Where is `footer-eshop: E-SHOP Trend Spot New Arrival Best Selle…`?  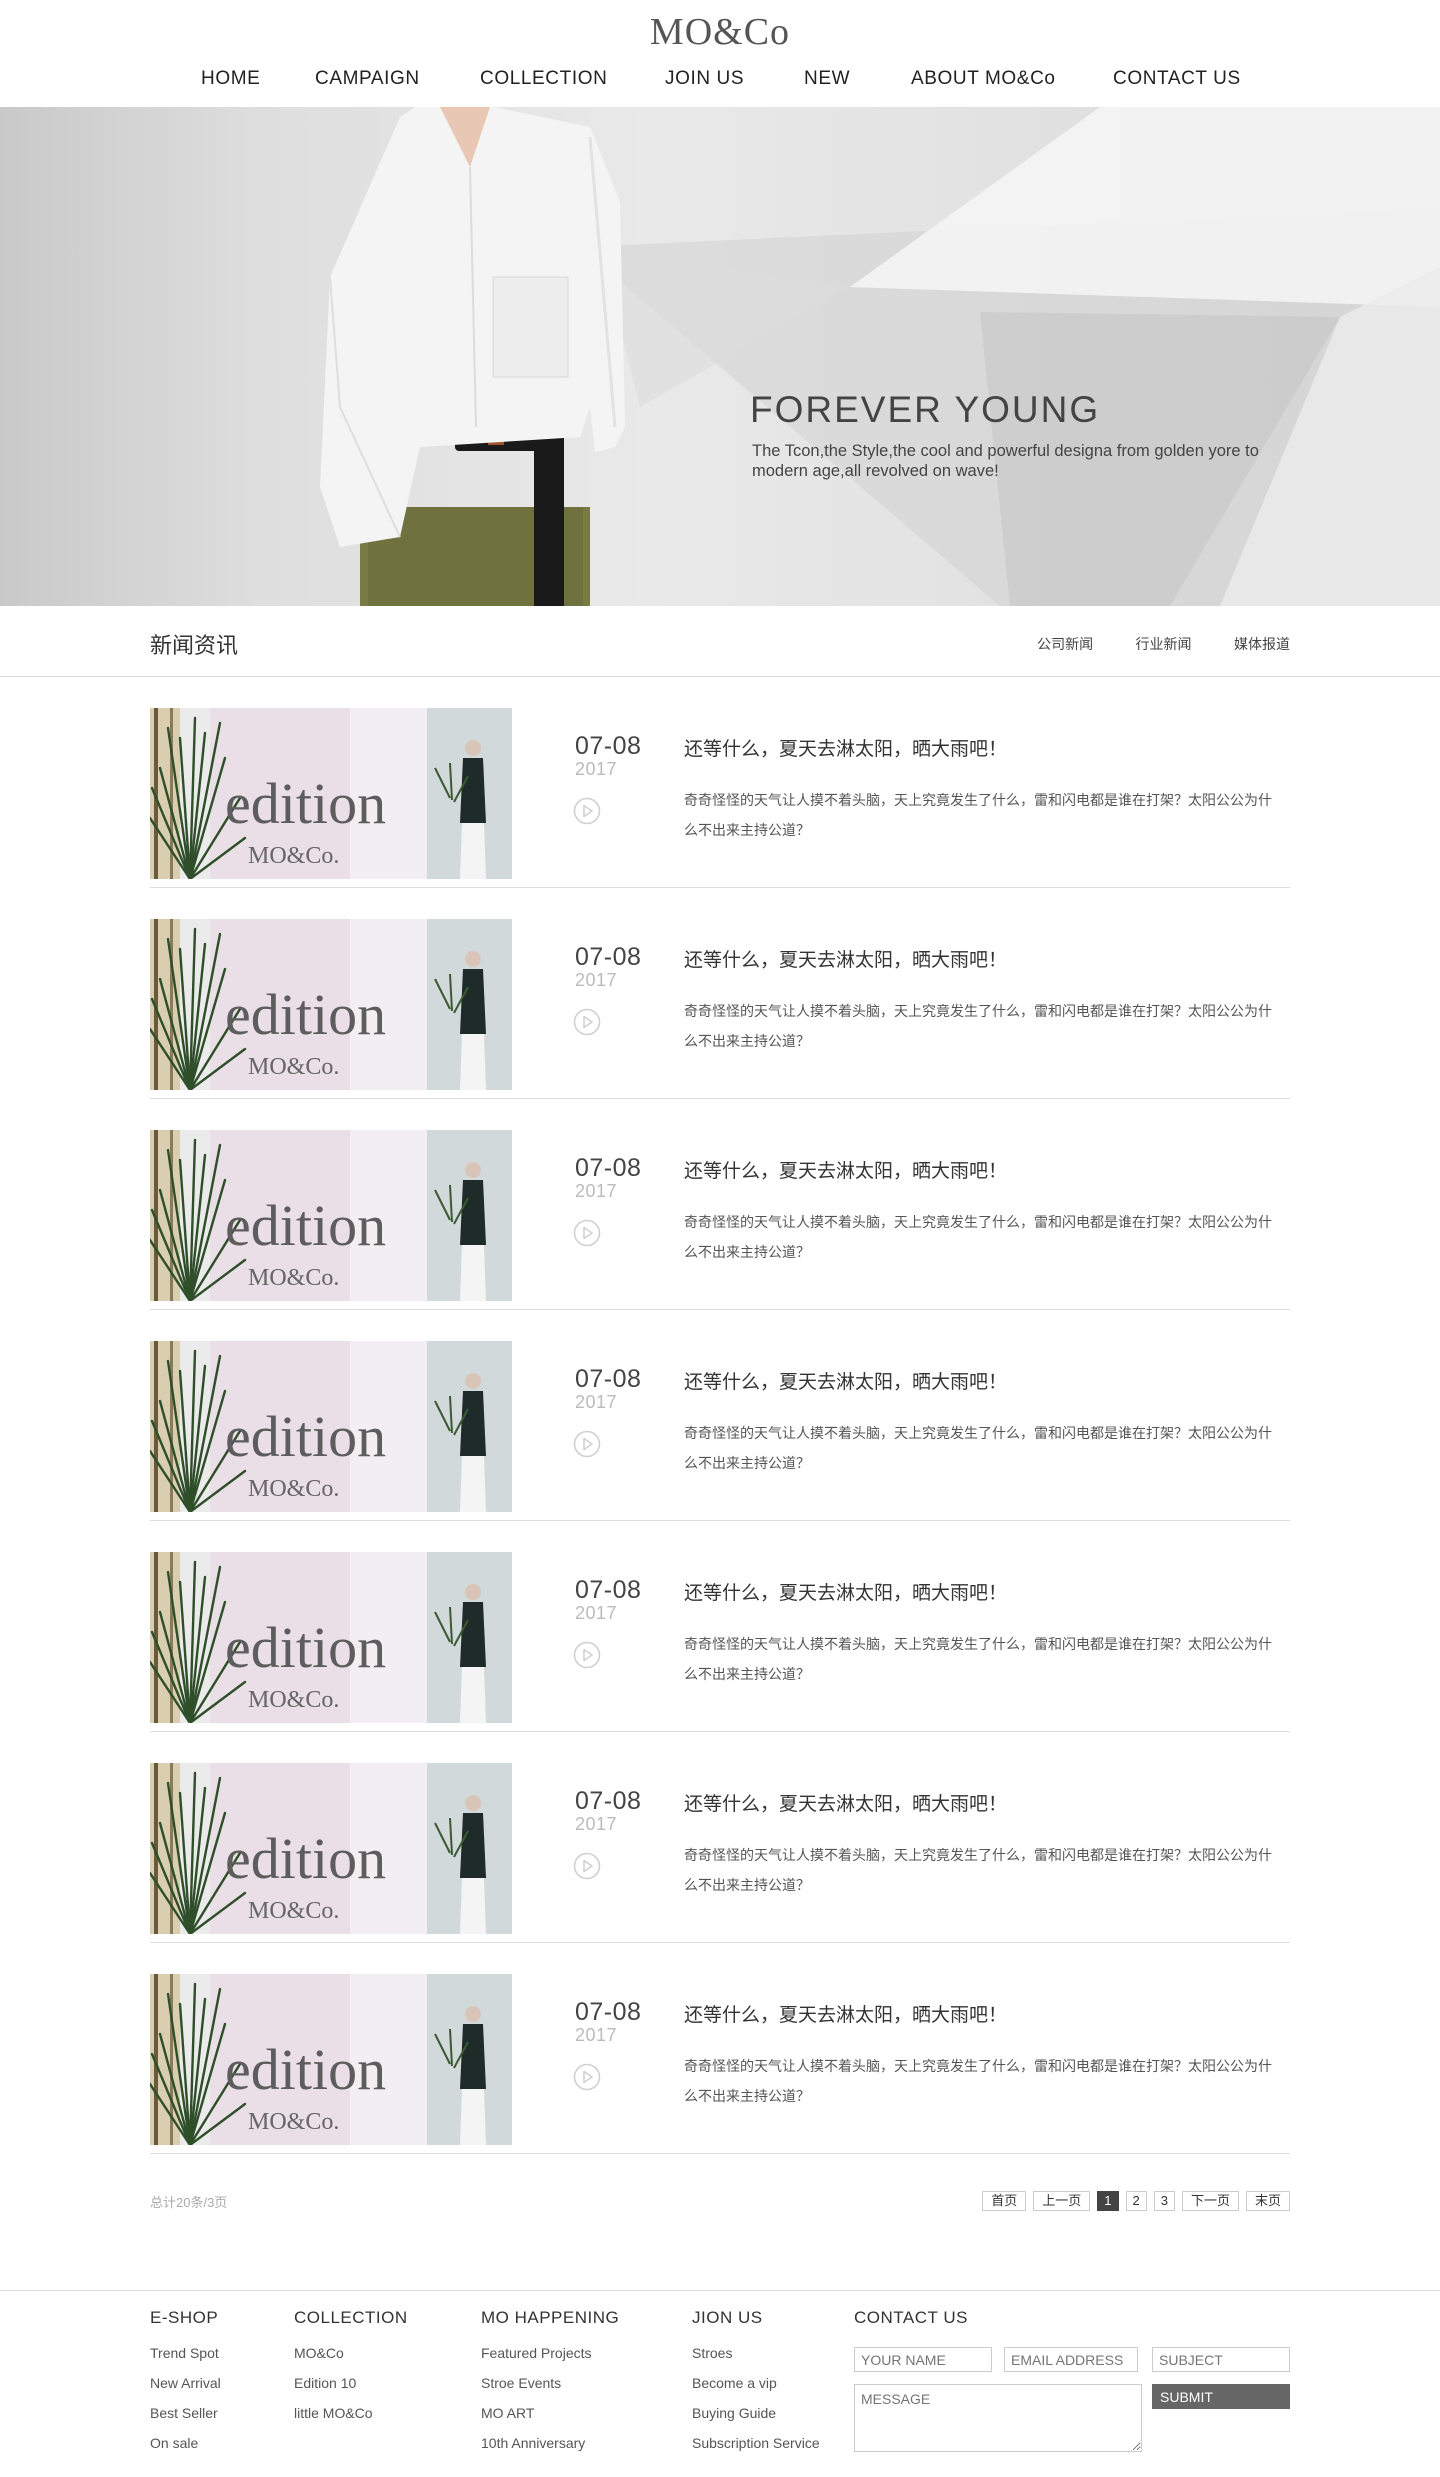
footer-eshop: E-SHOP Trend Spot New Arrival Best Selle… is located at coordinates (185, 2383).